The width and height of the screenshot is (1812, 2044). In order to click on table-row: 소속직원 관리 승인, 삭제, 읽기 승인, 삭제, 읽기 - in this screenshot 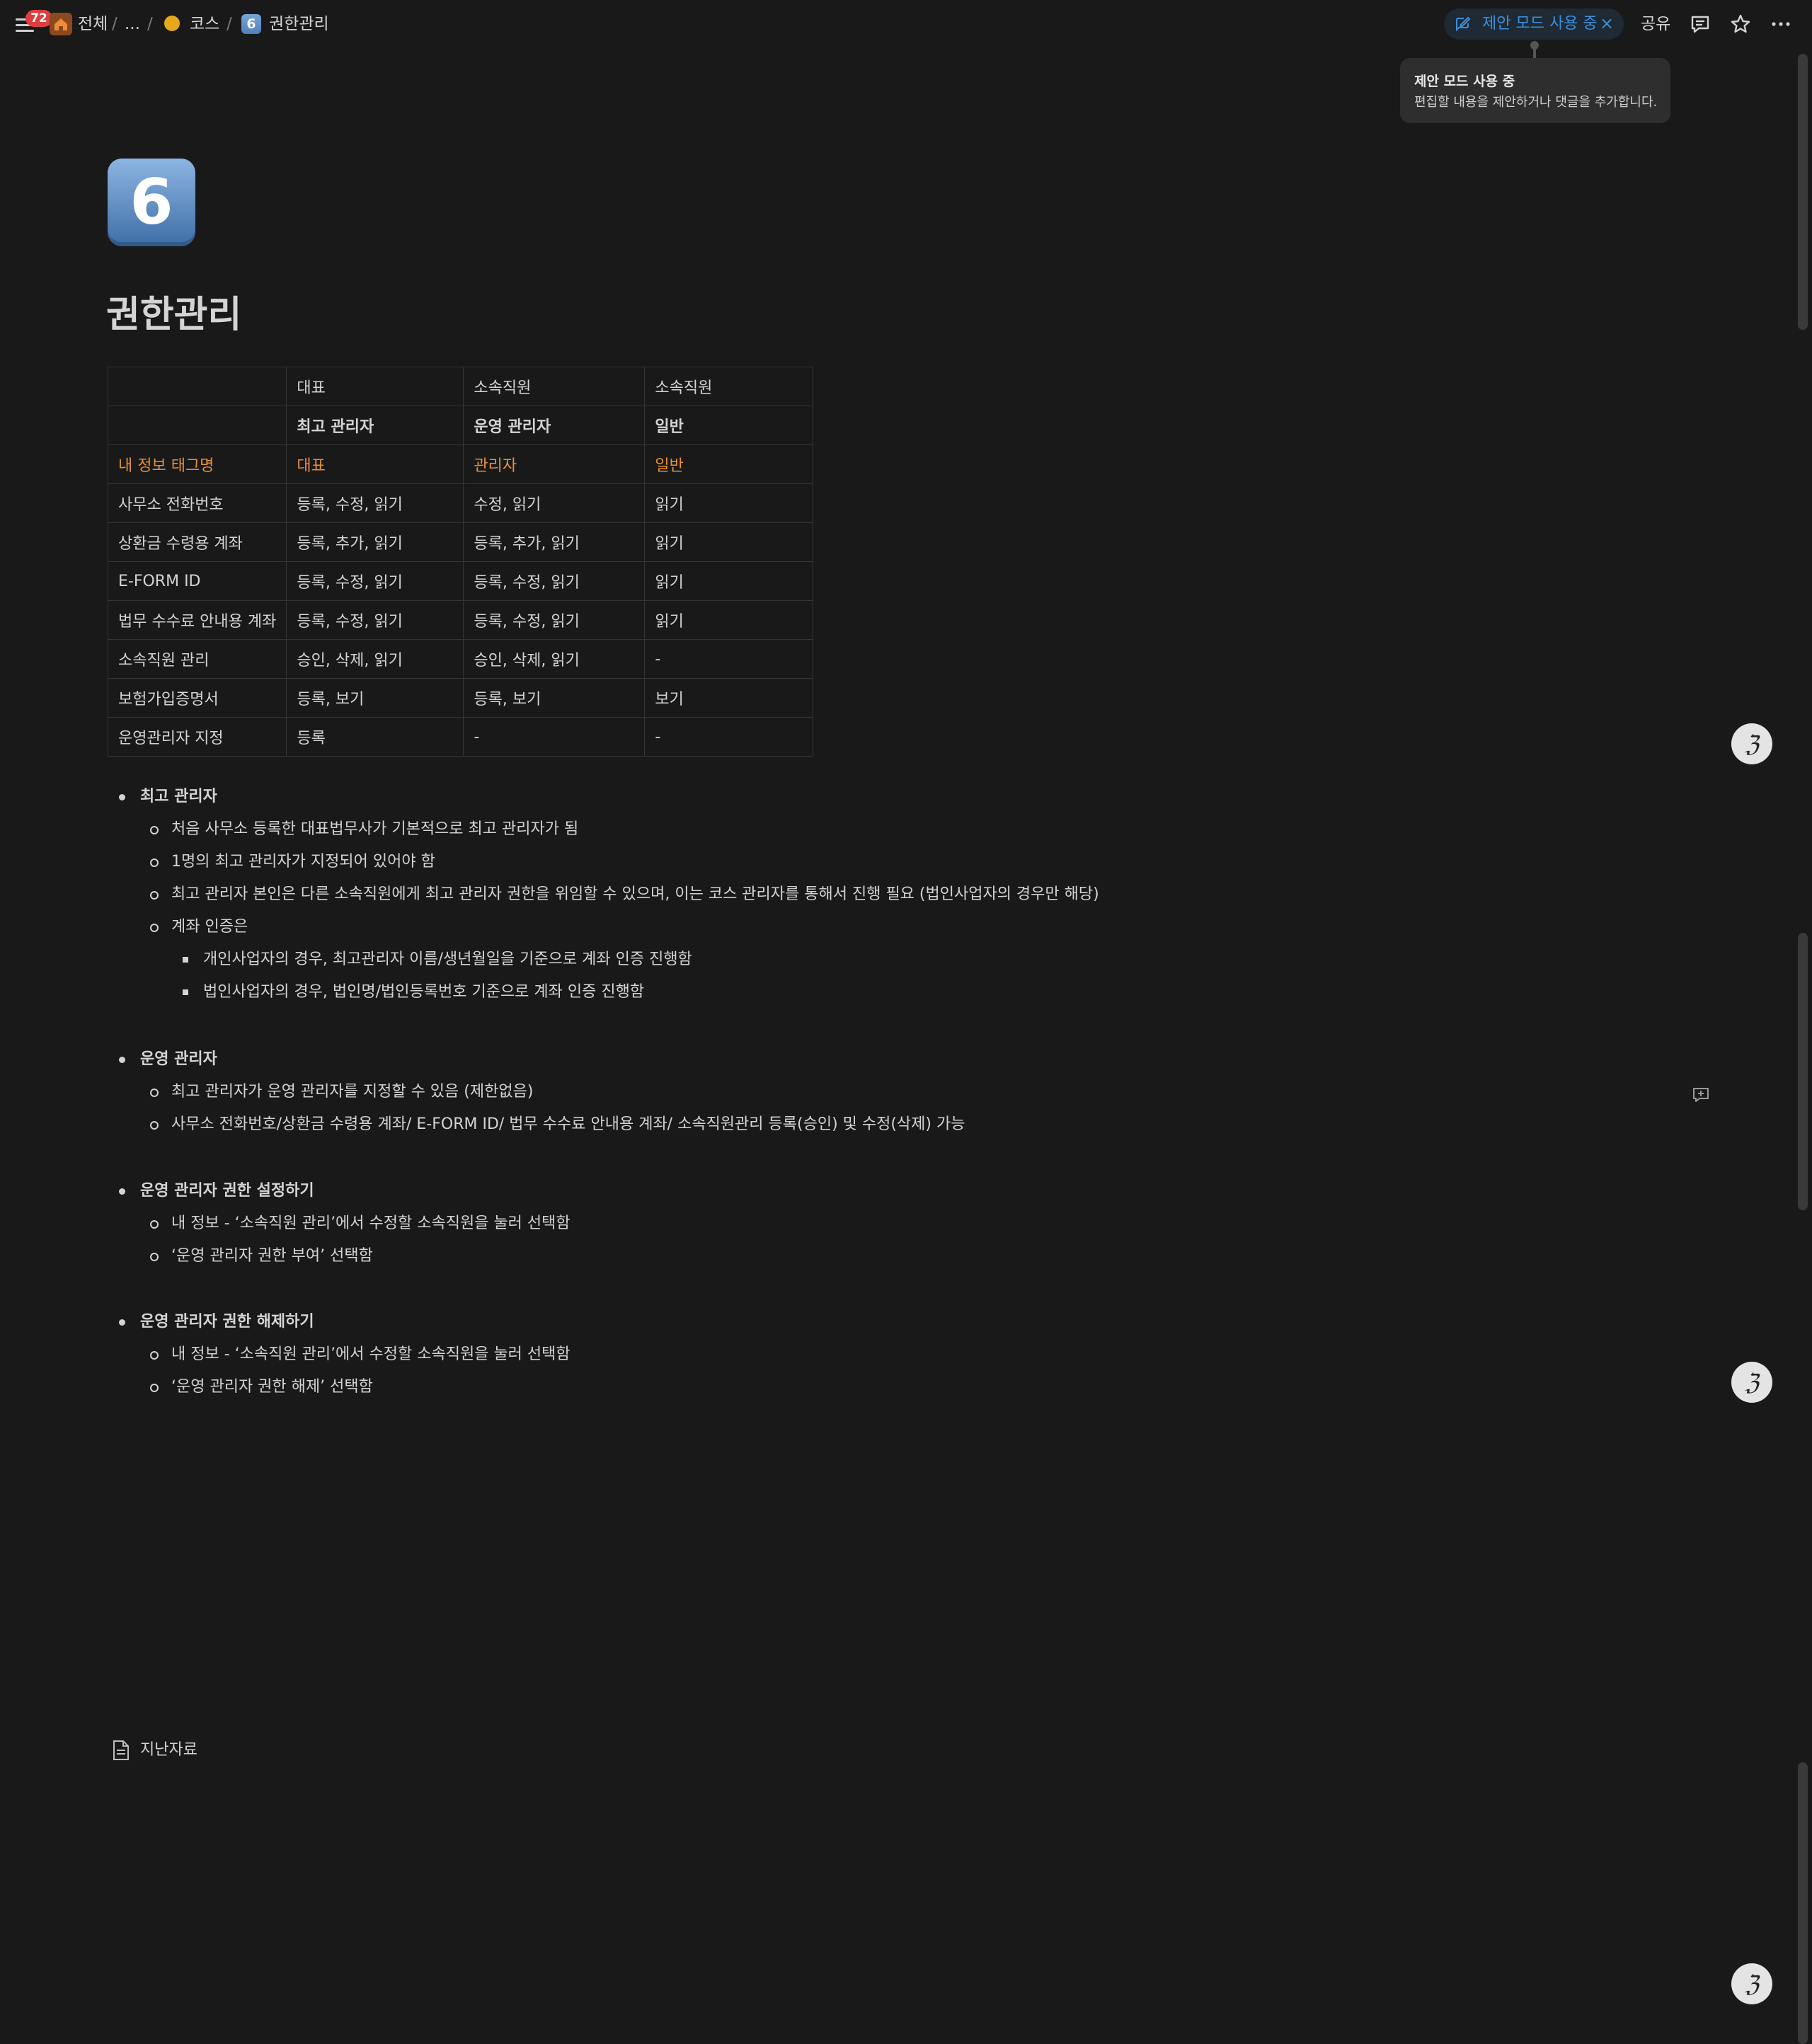, I will do `click(460, 659)`.